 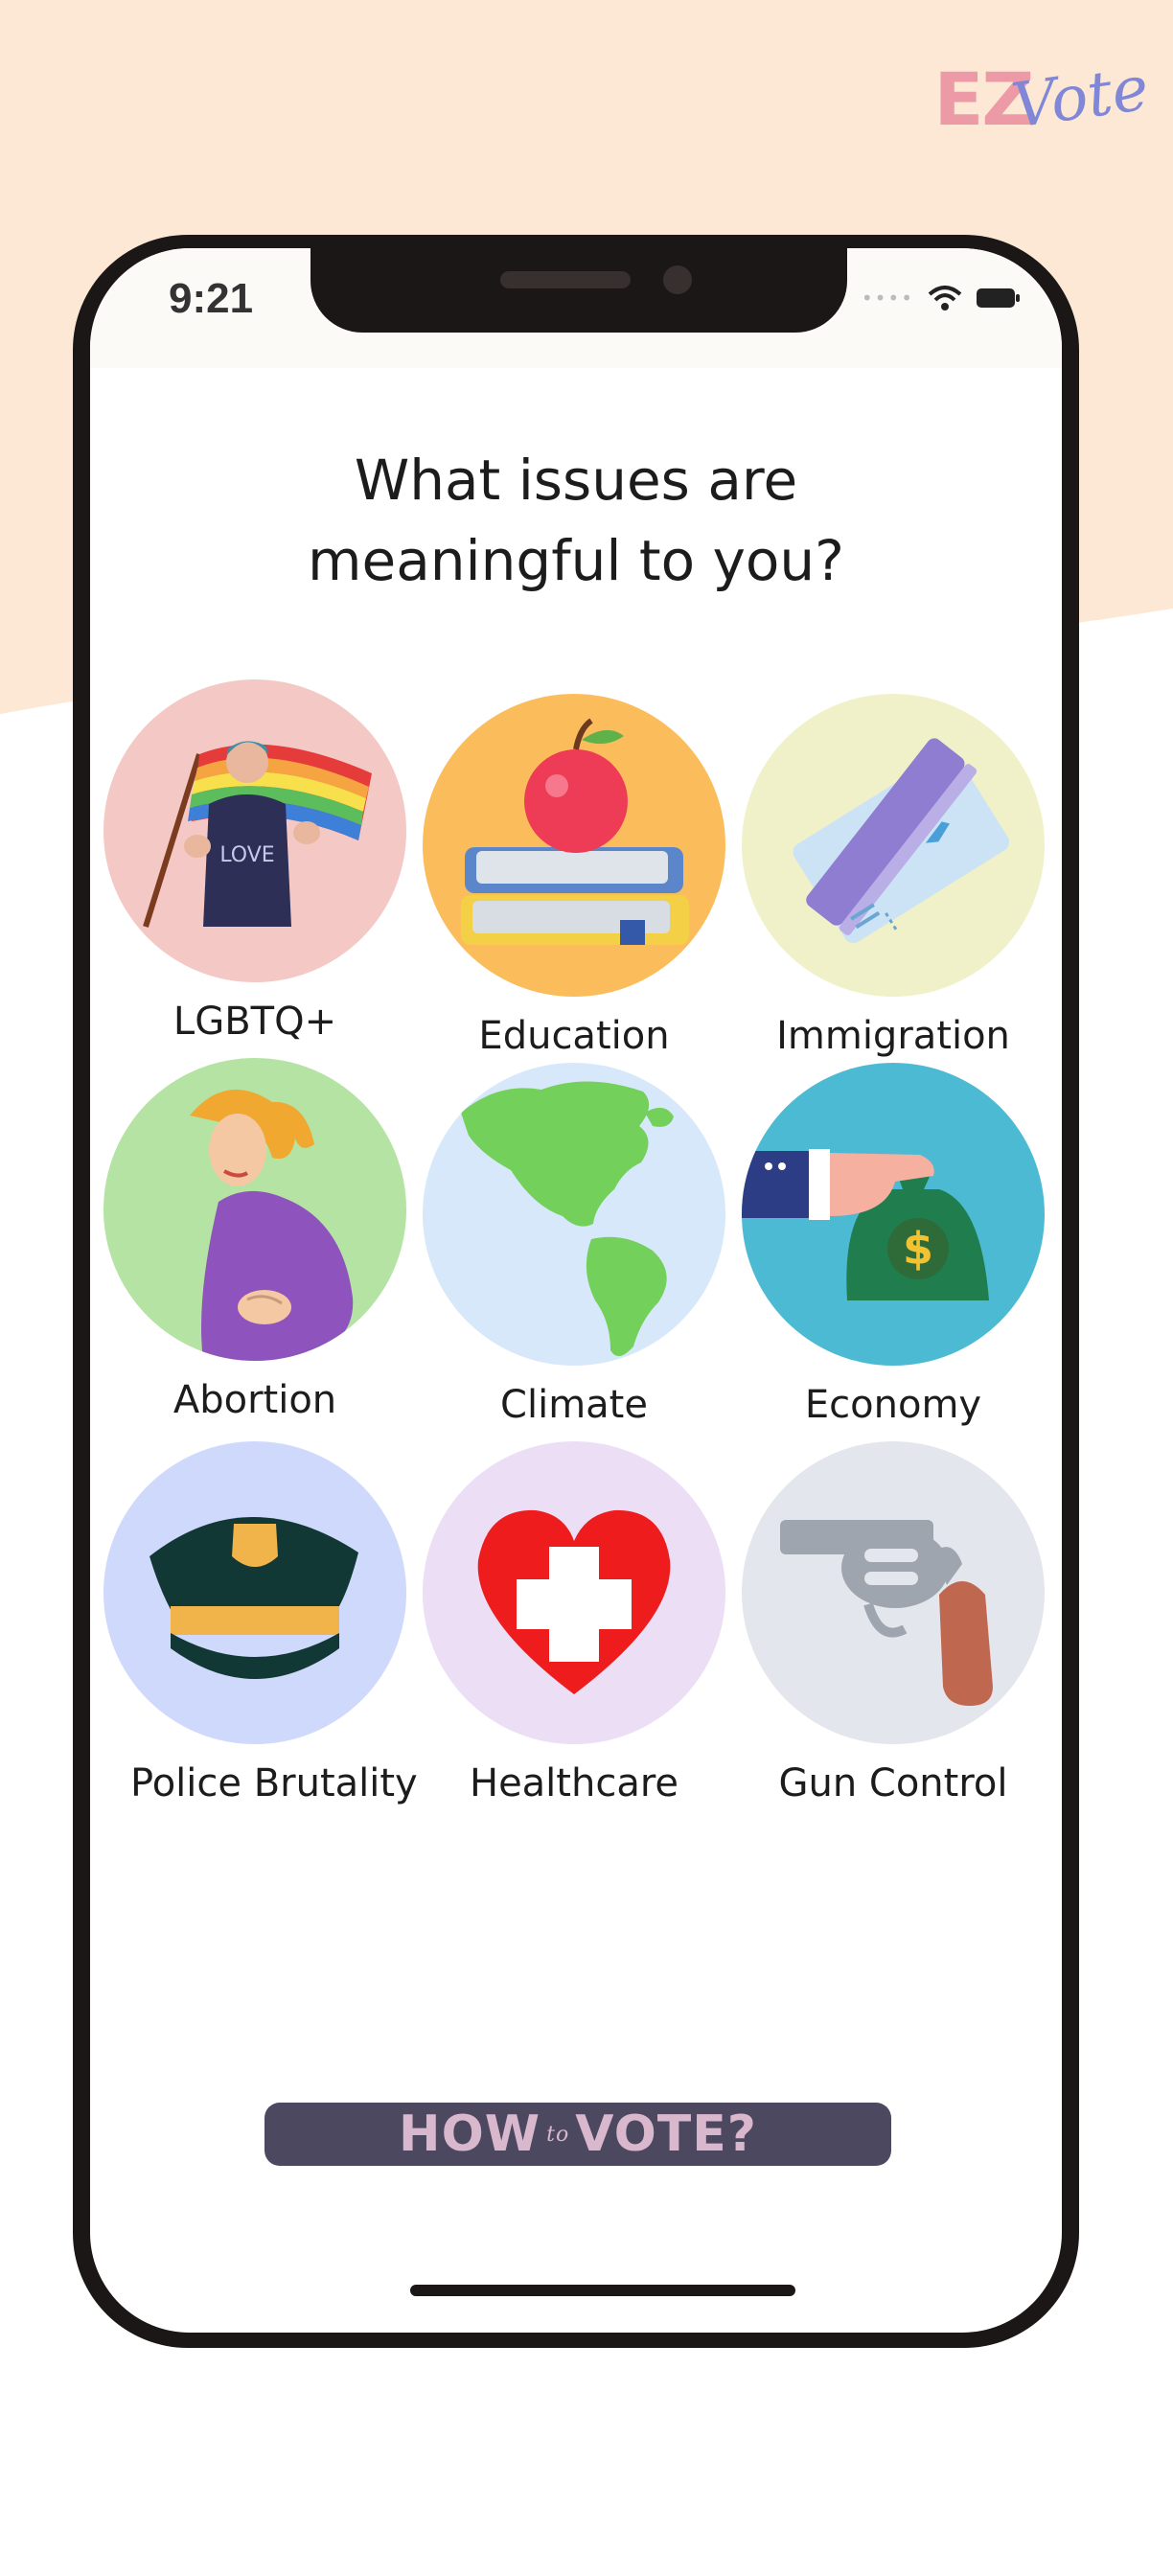 What do you see at coordinates (945, 298) in the screenshot?
I see `wifi-icon` at bounding box center [945, 298].